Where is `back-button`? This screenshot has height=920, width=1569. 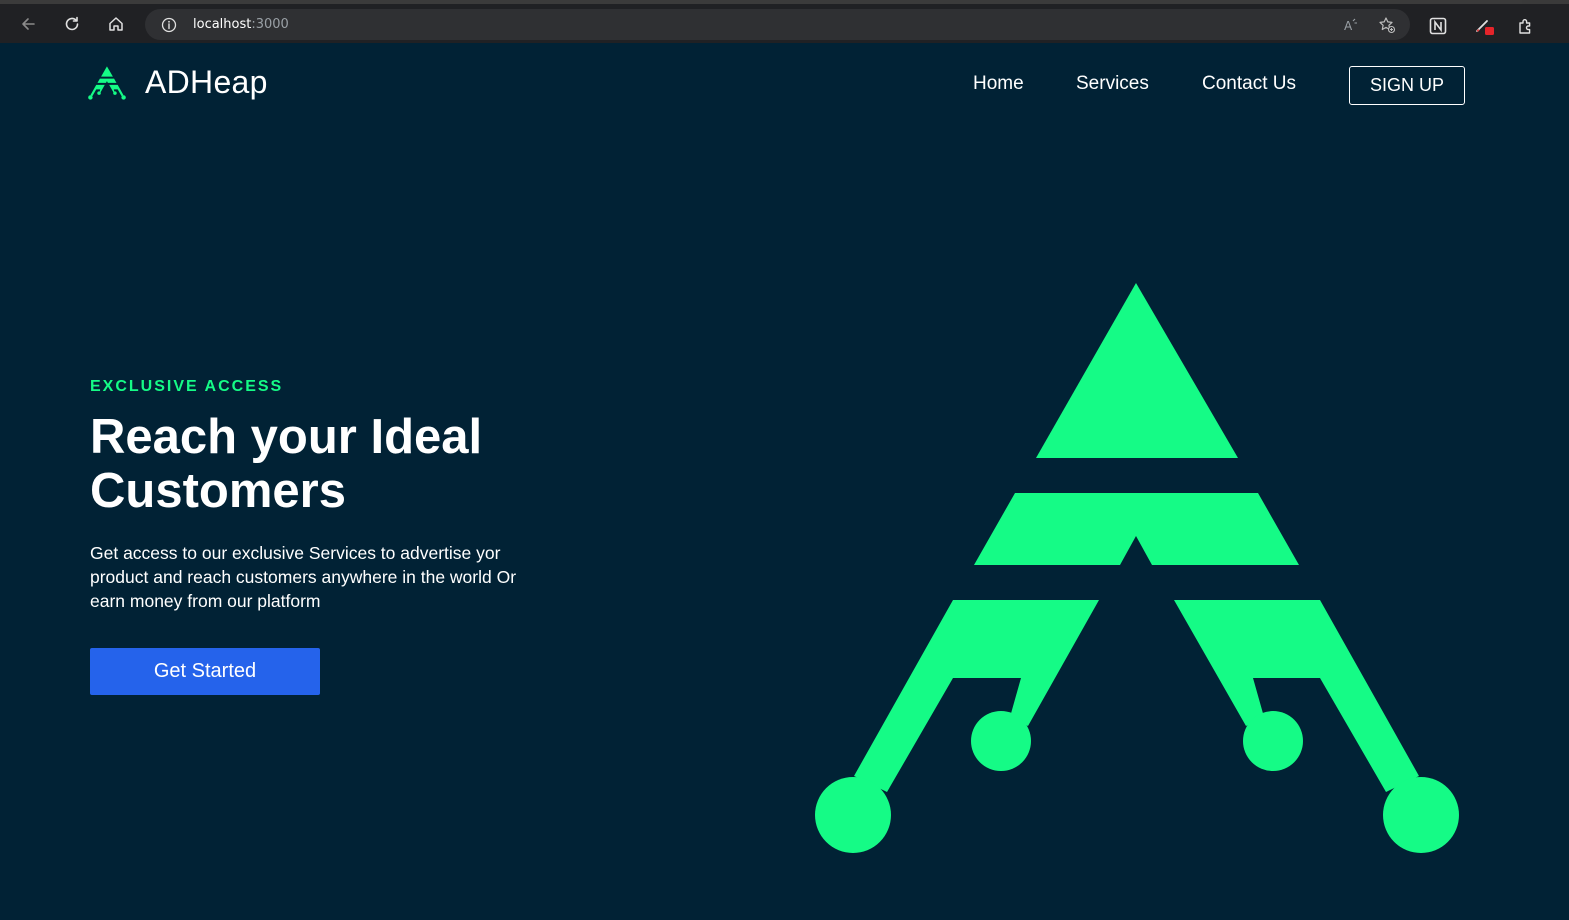
back-button is located at coordinates (28, 24).